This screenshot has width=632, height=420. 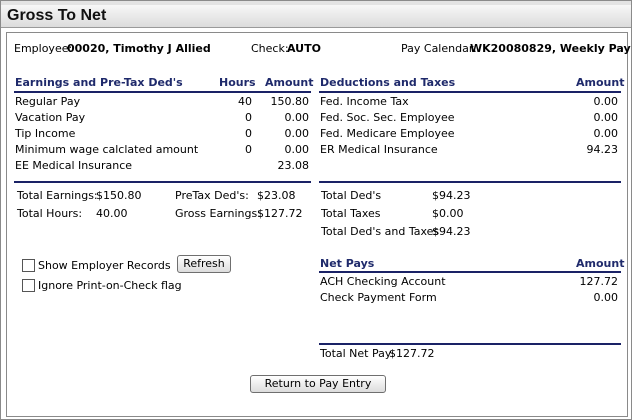 What do you see at coordinates (599, 281) in the screenshot?
I see `net-pay-amount: 127.72` at bounding box center [599, 281].